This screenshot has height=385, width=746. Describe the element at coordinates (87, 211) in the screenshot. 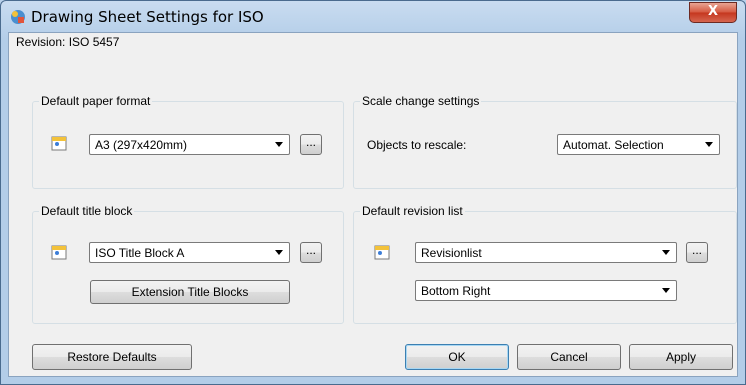

I see `title-block-legend: Default title block` at that location.